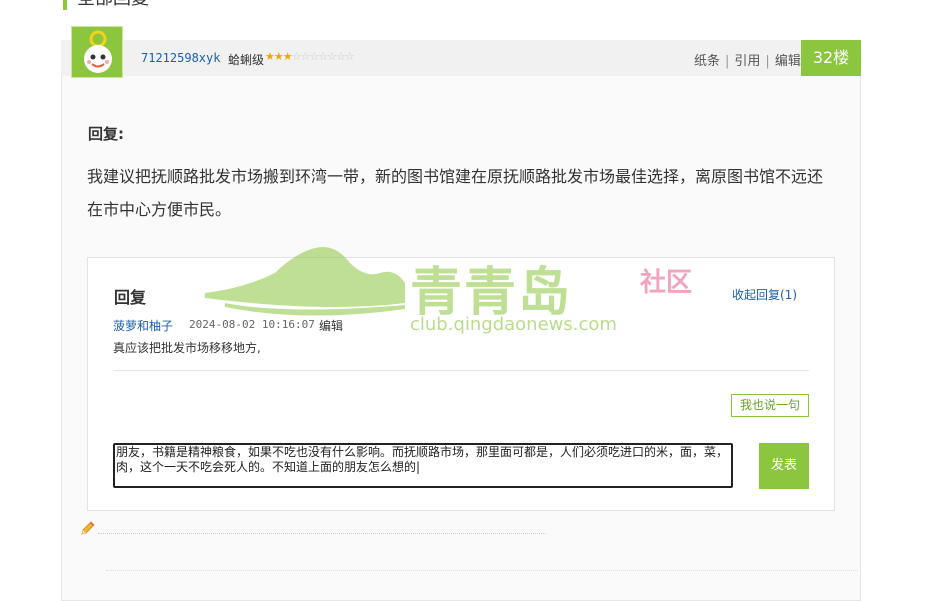 The height and width of the screenshot is (601, 929). What do you see at coordinates (784, 466) in the screenshot?
I see `submit-button: 发表` at bounding box center [784, 466].